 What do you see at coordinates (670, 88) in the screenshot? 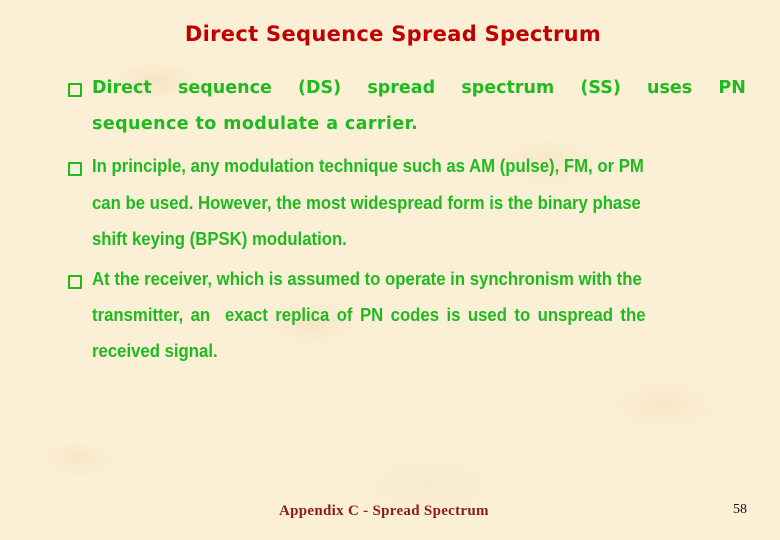
I see `word: uses` at bounding box center [670, 88].